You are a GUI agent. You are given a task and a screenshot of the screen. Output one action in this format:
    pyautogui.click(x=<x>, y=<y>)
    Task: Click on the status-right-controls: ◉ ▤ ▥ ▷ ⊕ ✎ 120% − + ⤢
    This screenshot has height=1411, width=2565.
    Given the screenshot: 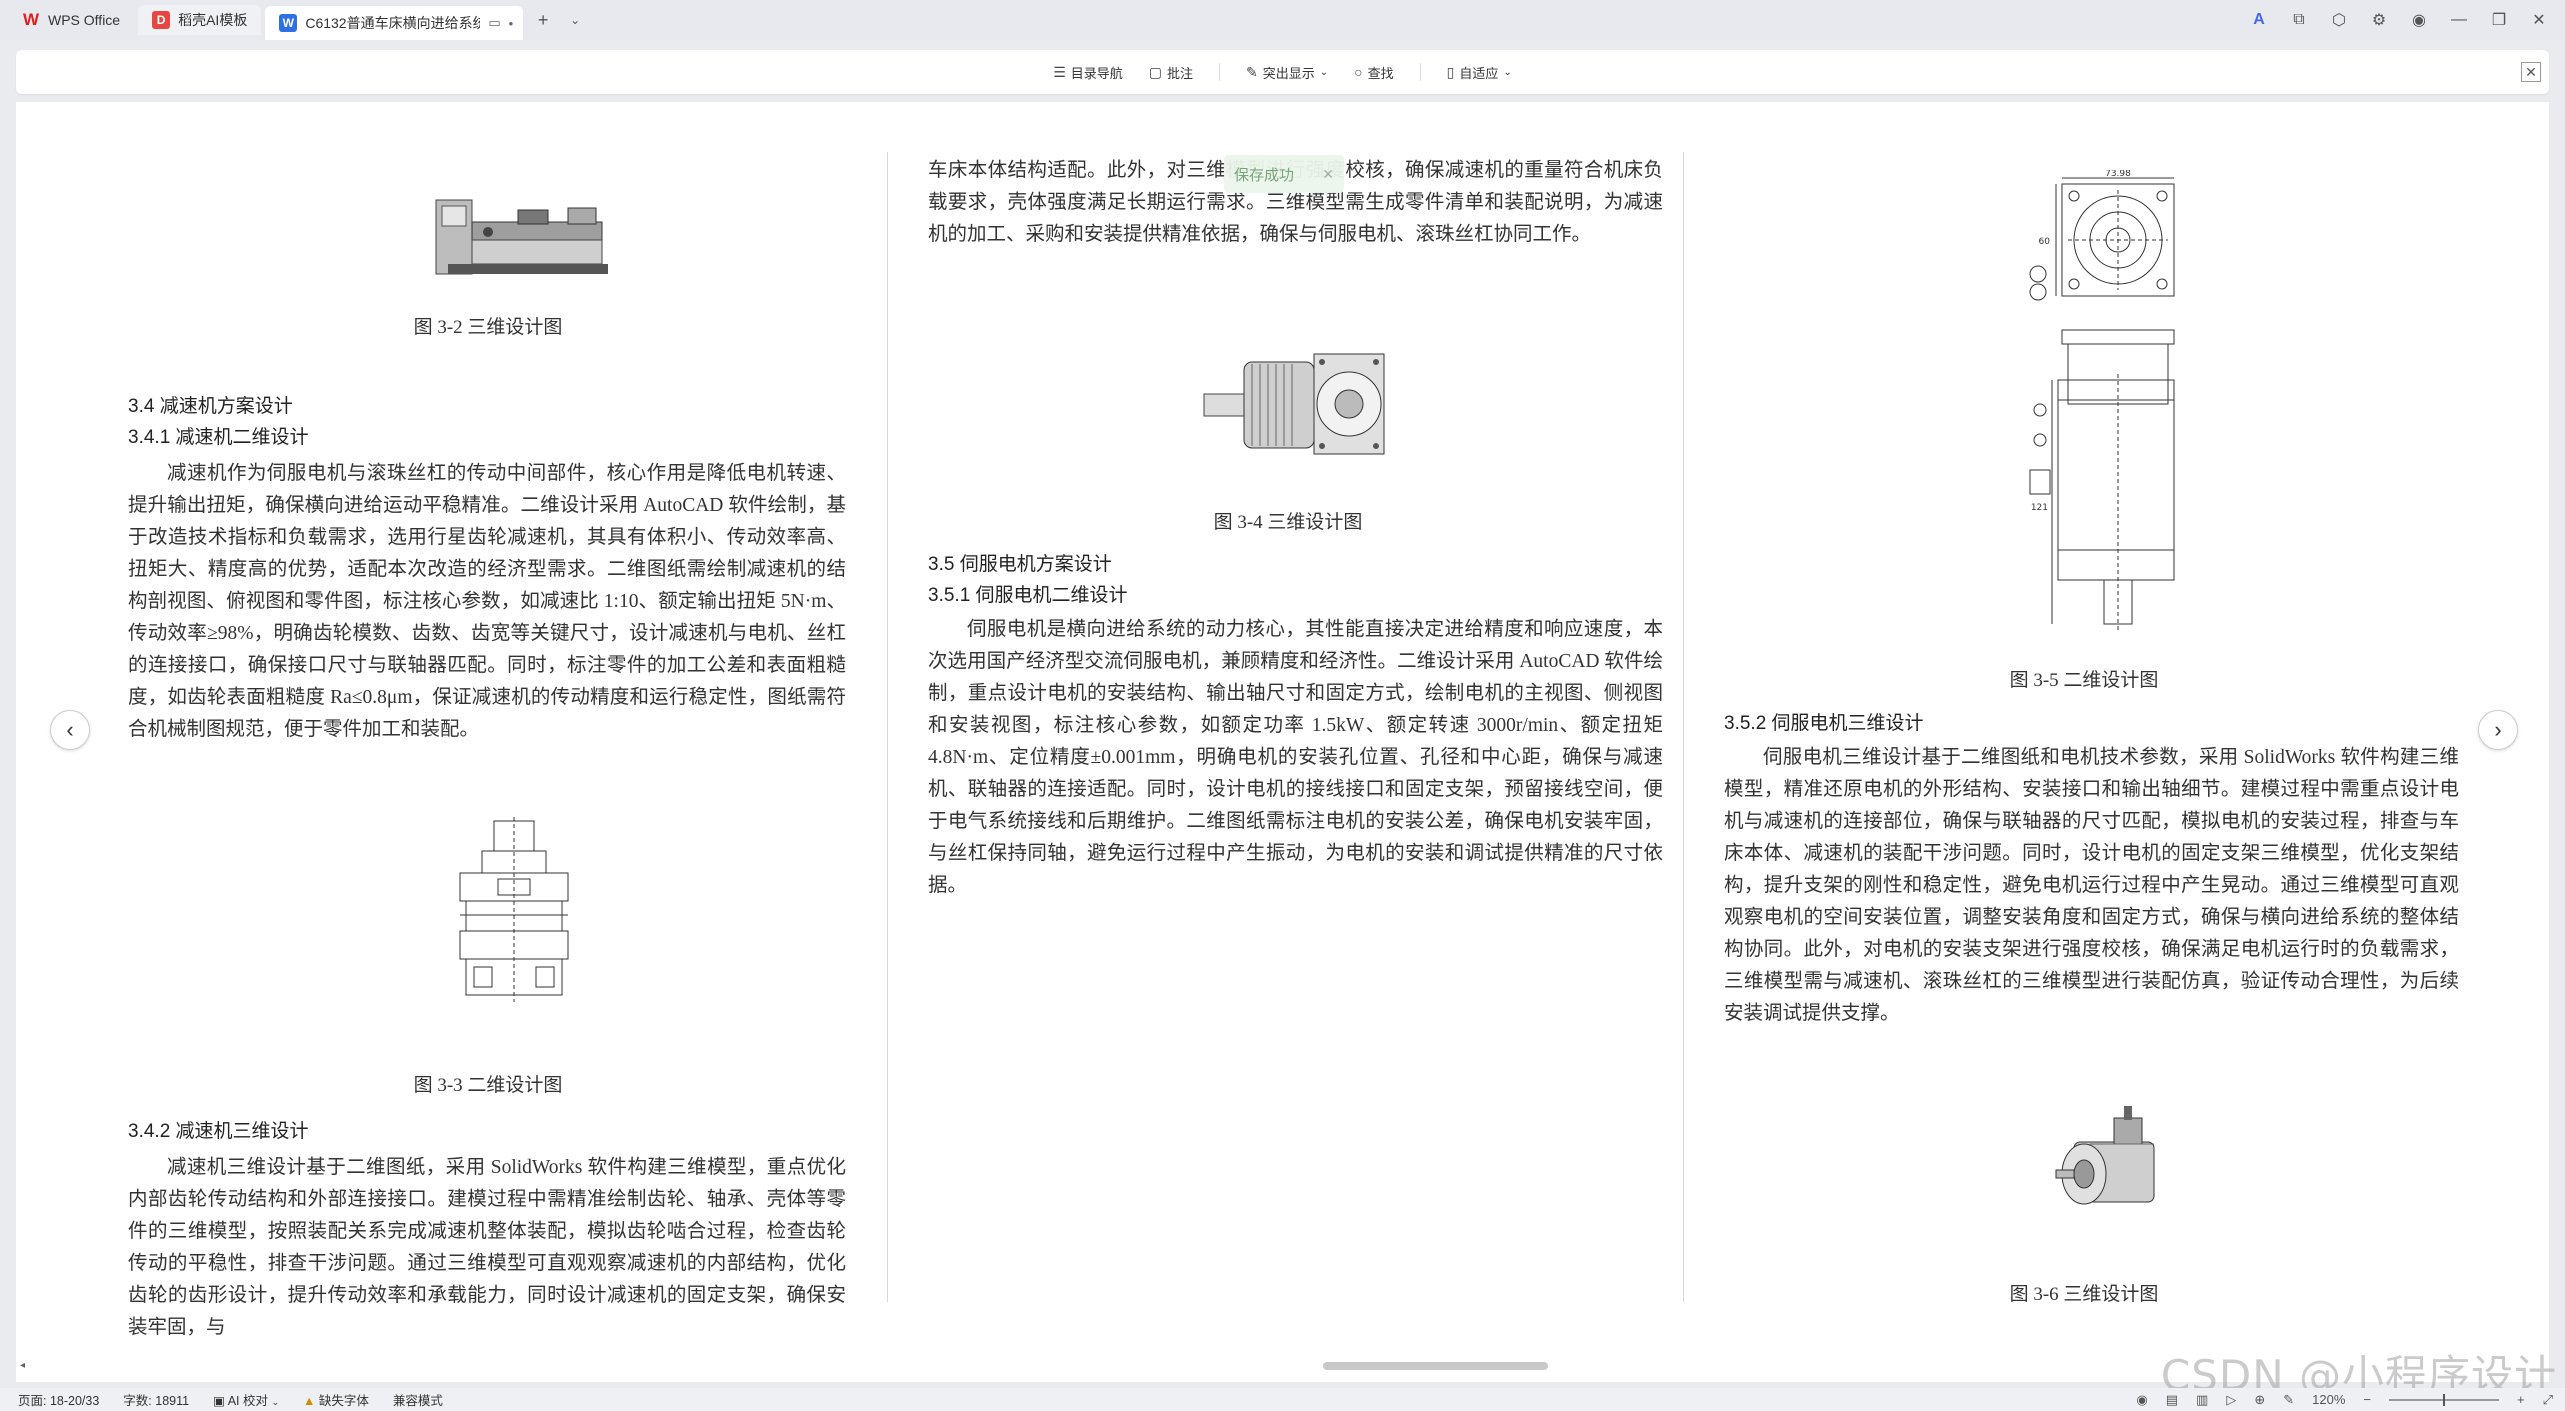 What is the action you would take?
    pyautogui.click(x=2344, y=1399)
    